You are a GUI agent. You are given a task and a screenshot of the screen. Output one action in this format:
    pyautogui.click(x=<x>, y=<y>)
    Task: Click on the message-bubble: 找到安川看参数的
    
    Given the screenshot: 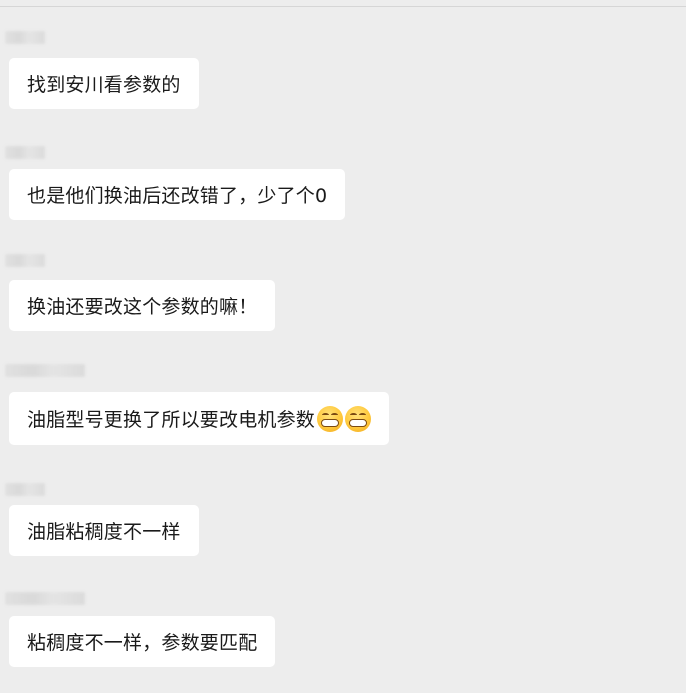 What is the action you would take?
    pyautogui.click(x=104, y=83)
    